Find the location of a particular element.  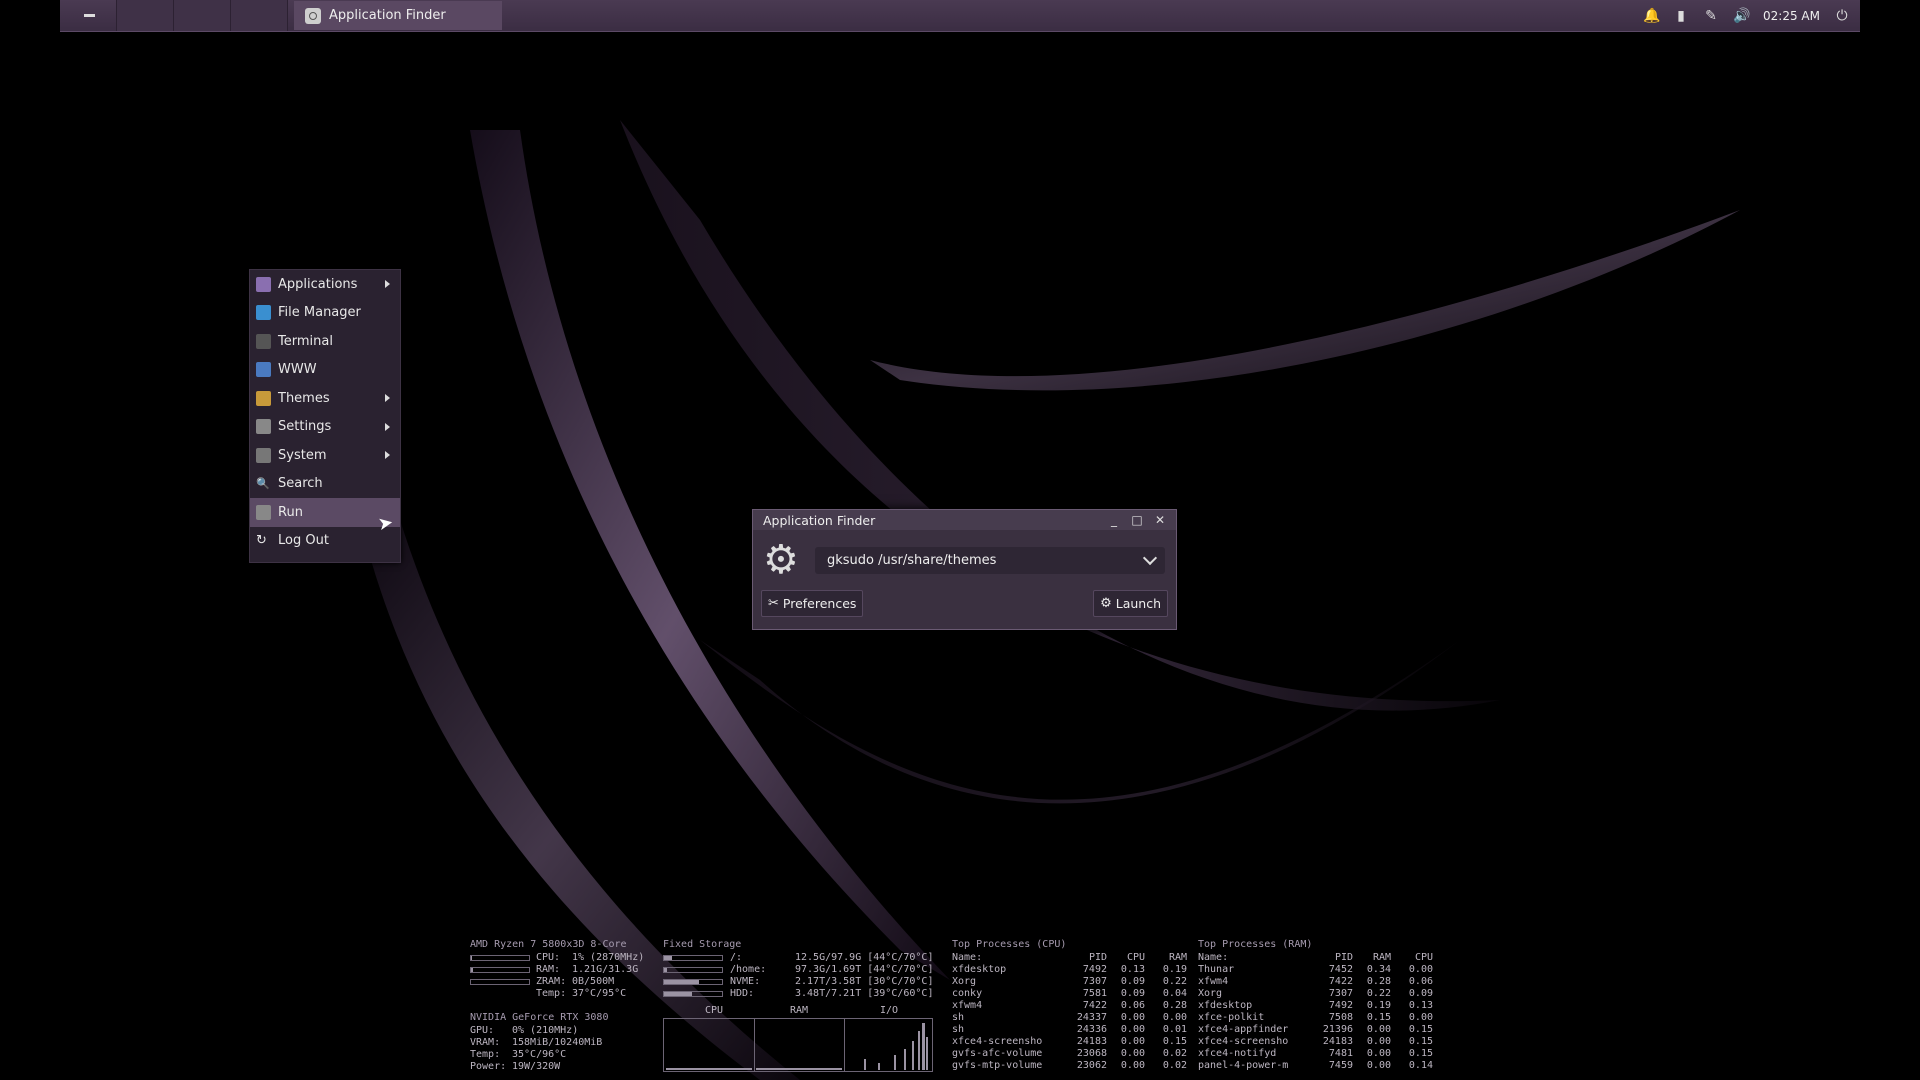

table-cell: 0.02 is located at coordinates (1174, 1065).